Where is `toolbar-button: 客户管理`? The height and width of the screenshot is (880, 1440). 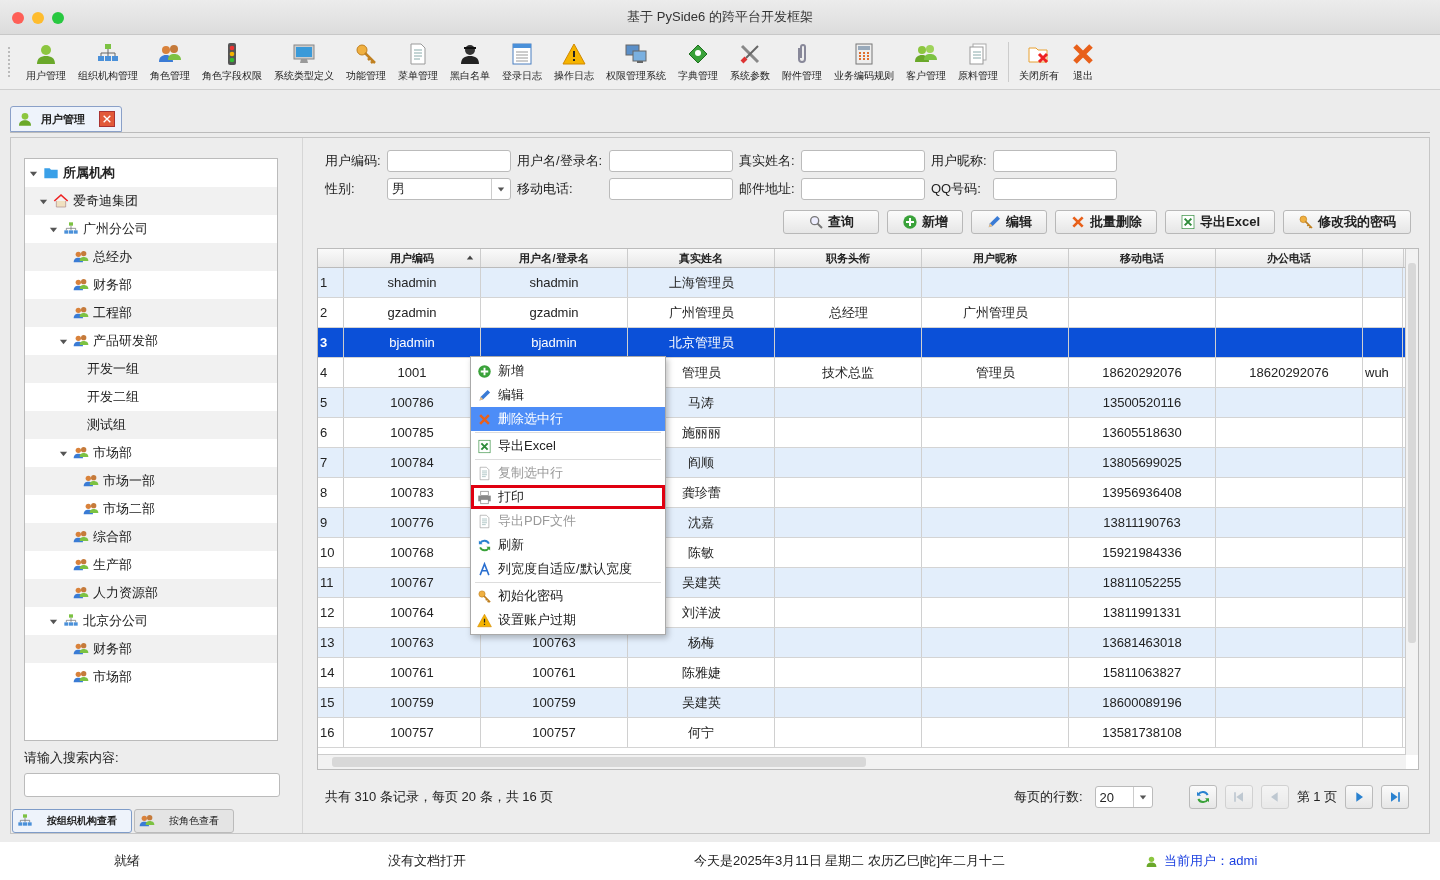 toolbar-button: 客户管理 is located at coordinates (926, 62).